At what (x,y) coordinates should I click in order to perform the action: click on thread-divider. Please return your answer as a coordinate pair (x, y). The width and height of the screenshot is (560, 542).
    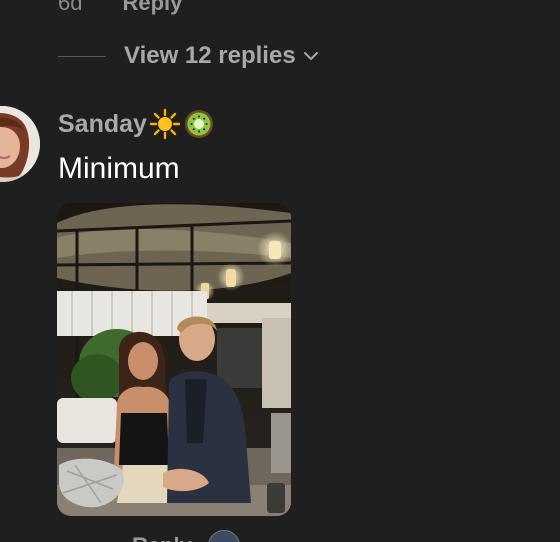
    Looking at the image, I should click on (82, 56).